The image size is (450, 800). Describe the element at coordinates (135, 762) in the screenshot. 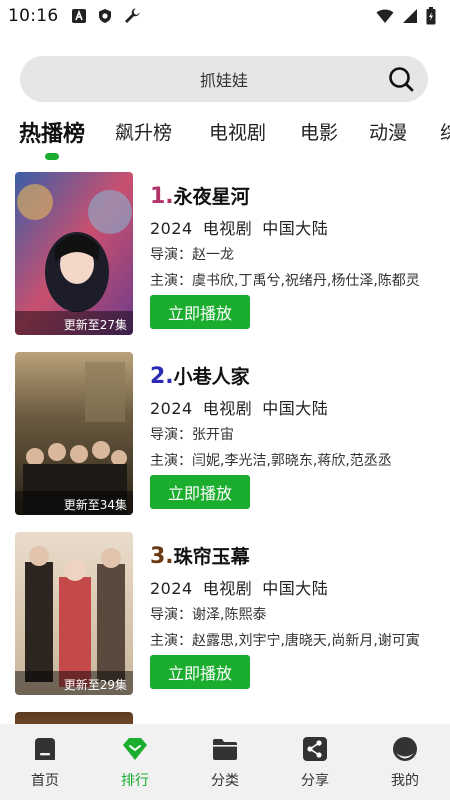

I see `nav-ranking: 排行` at that location.